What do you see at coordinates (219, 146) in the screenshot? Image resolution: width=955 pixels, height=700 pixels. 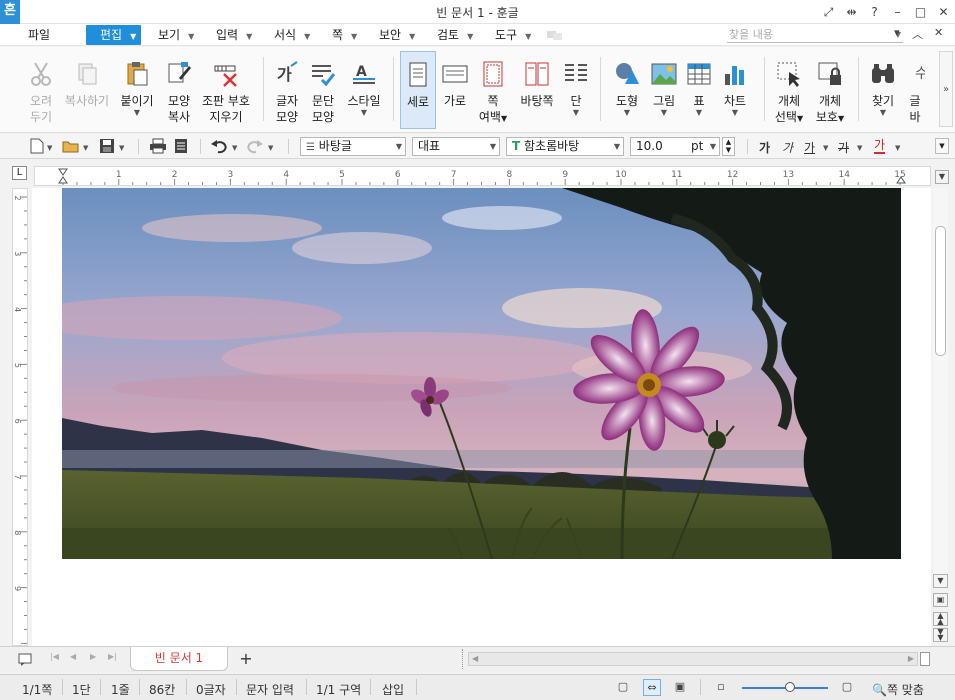 I see `undo-icon` at bounding box center [219, 146].